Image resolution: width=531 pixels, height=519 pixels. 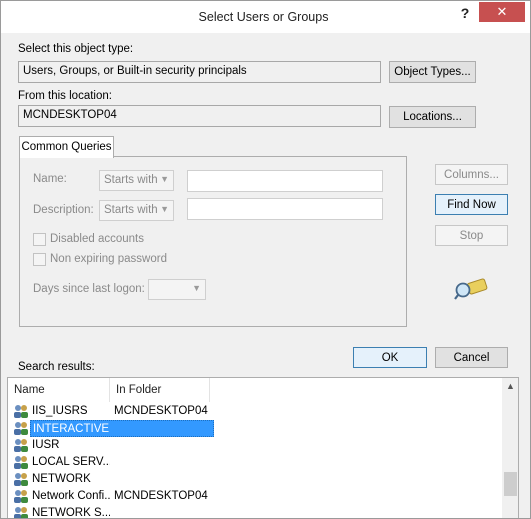 What do you see at coordinates (50, 179) in the screenshot?
I see `name-query-label: Name:` at bounding box center [50, 179].